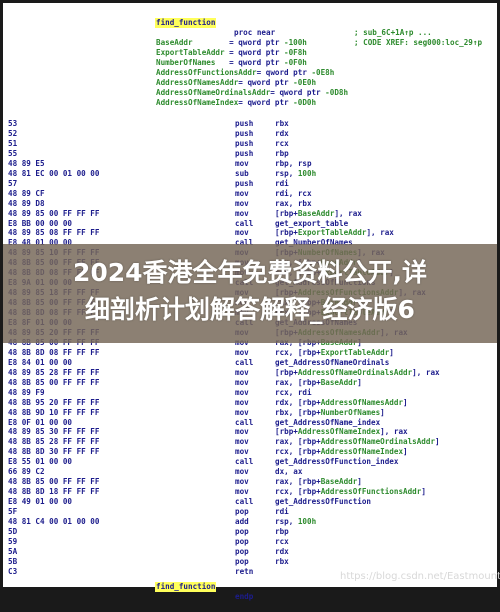 This screenshot has width=500, height=612. I want to click on opcode-bytes: 48 89 85 30 FF FF FF, so click(54, 432).